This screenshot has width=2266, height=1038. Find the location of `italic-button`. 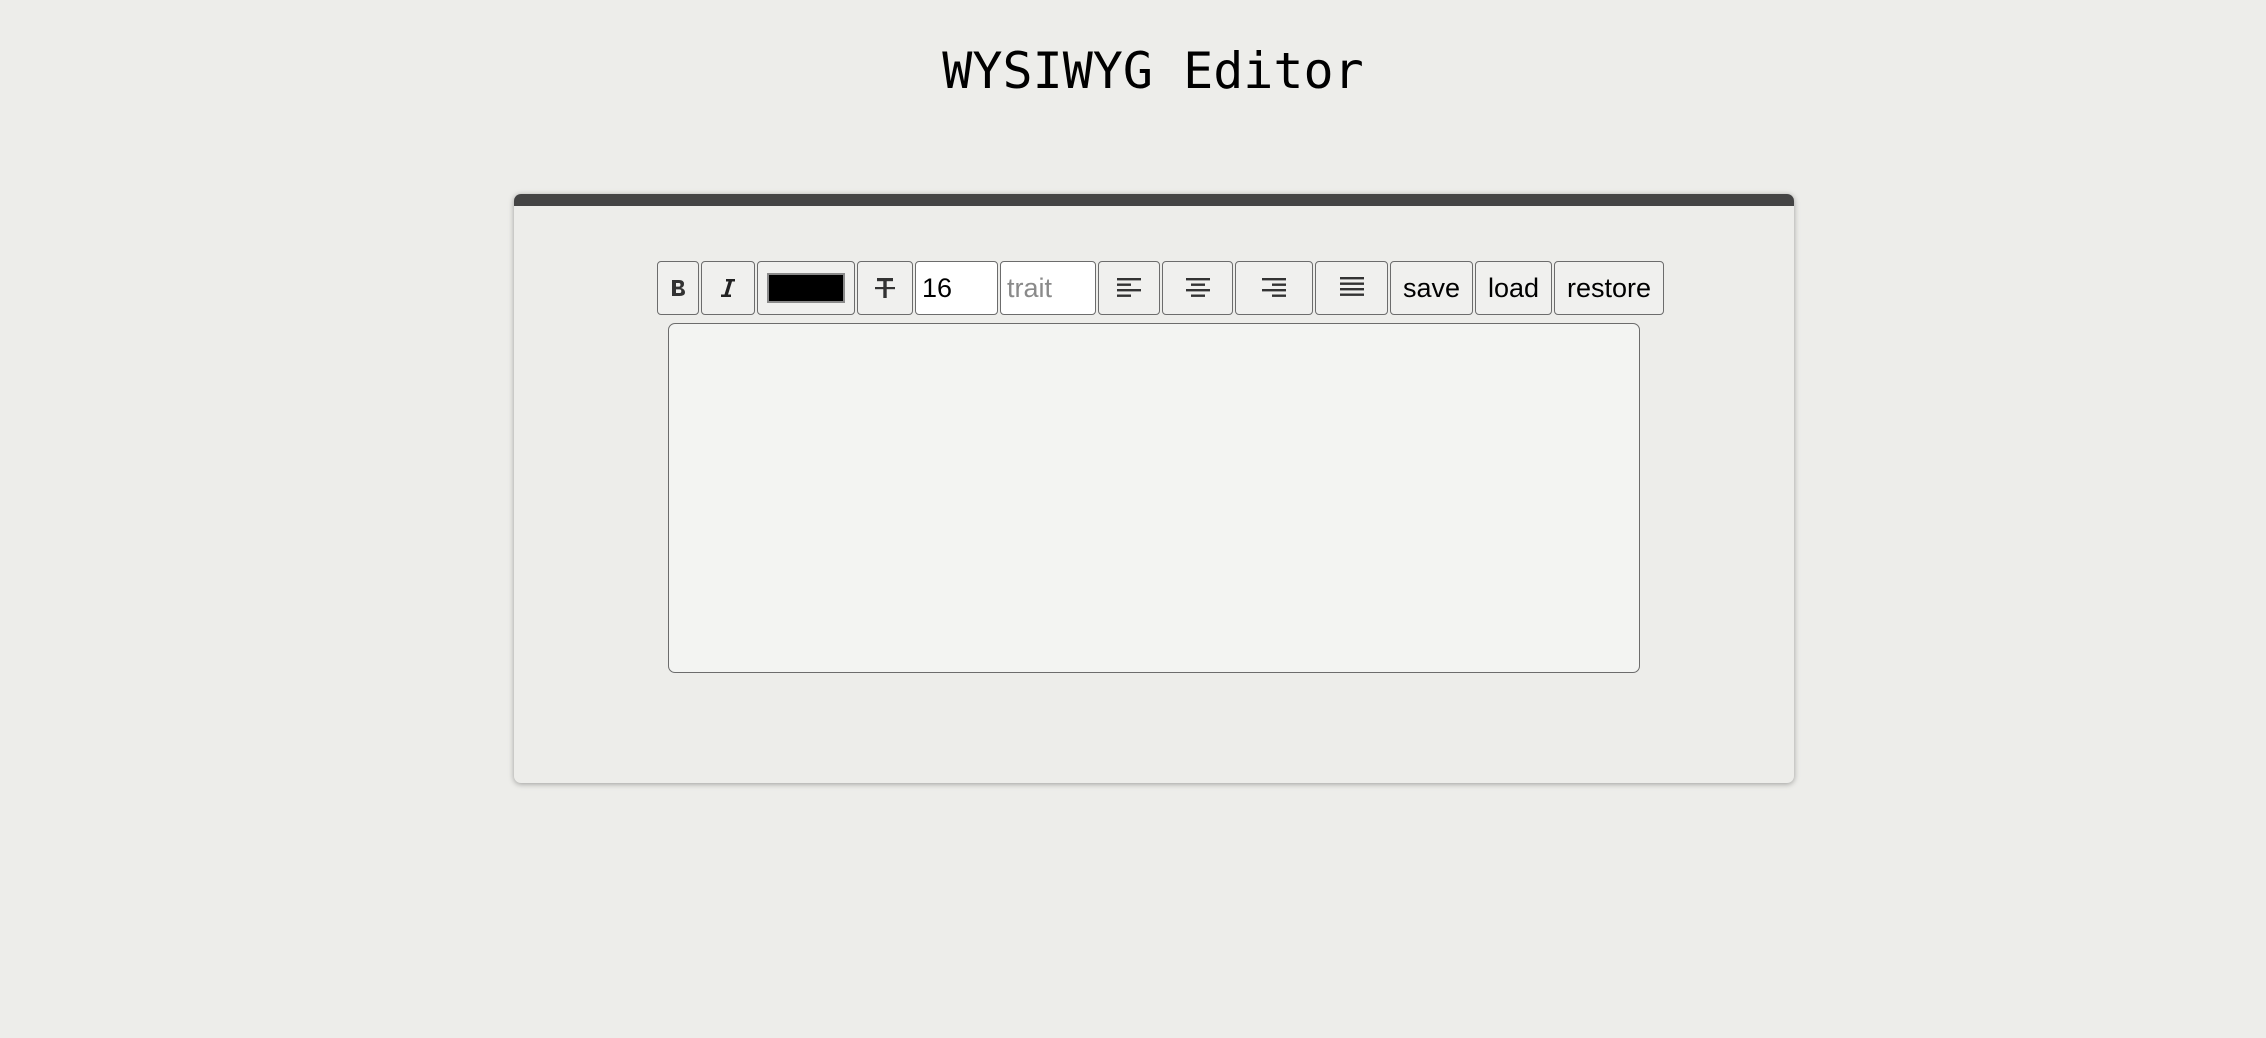

italic-button is located at coordinates (728, 288).